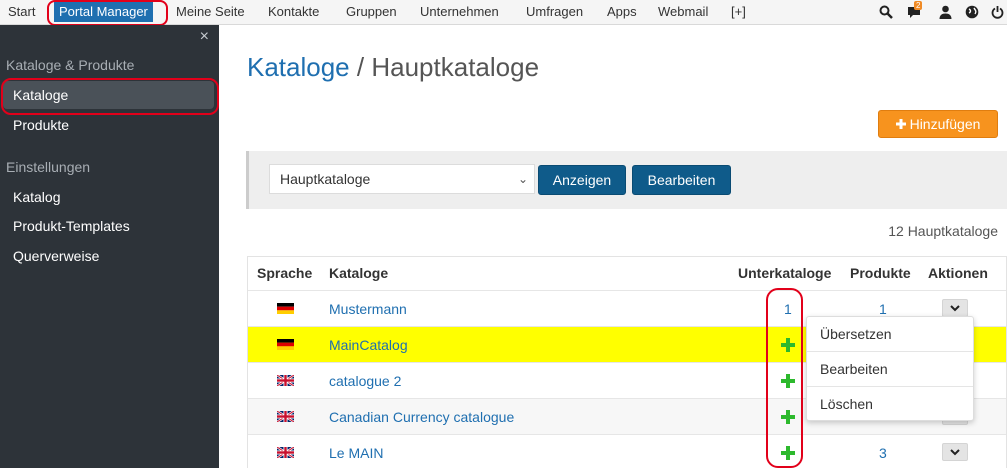 The width and height of the screenshot is (1007, 468). Describe the element at coordinates (788, 309) in the screenshot. I see `unterkataloge-count-link: 1` at that location.